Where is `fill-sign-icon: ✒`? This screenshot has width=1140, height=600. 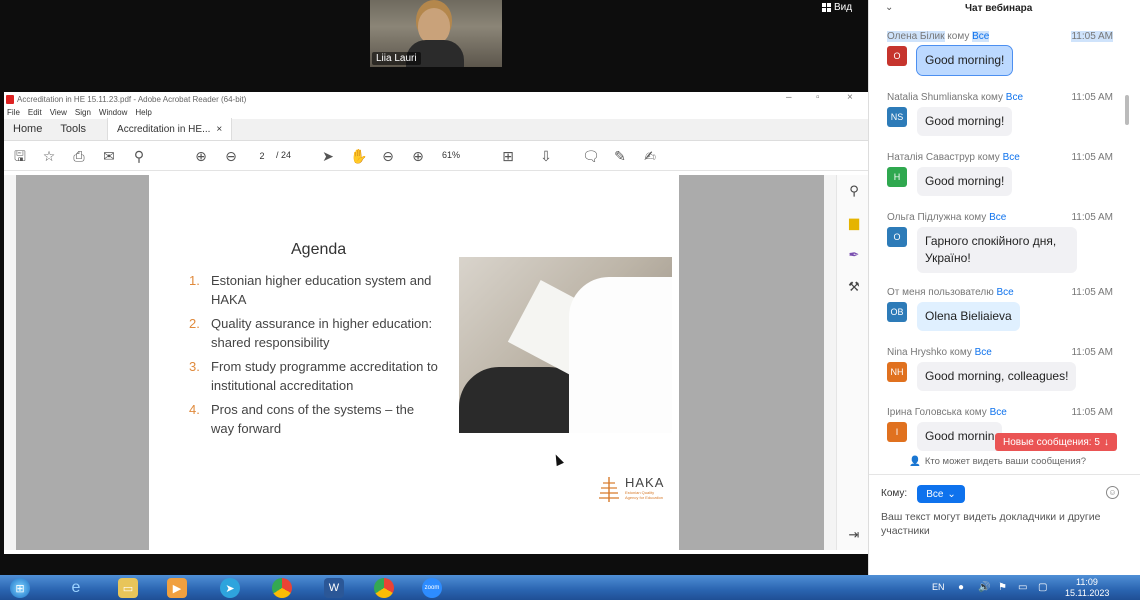 fill-sign-icon: ✒ is located at coordinates (854, 255).